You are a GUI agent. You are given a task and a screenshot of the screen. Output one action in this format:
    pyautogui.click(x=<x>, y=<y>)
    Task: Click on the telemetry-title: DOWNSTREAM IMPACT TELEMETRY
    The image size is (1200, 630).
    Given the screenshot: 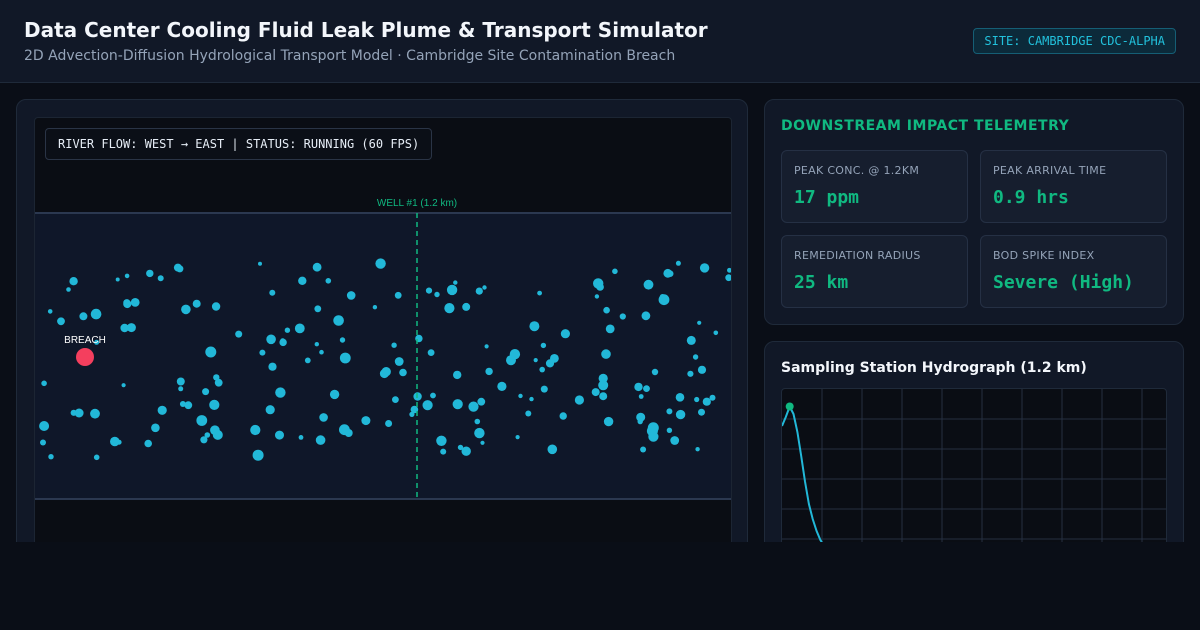 What is the action you would take?
    pyautogui.click(x=925, y=126)
    